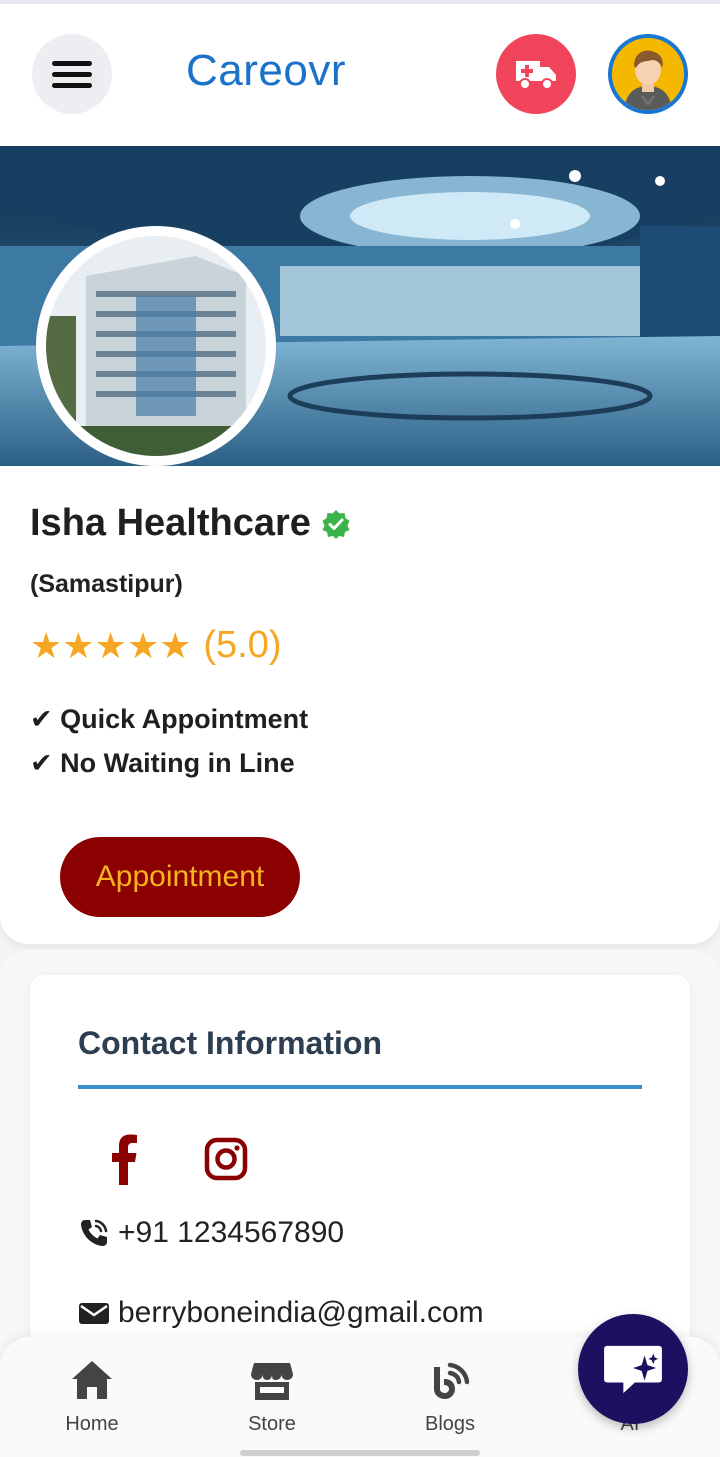 Image resolution: width=720 pixels, height=1457 pixels. I want to click on nav-home-label: Home, so click(92, 1424).